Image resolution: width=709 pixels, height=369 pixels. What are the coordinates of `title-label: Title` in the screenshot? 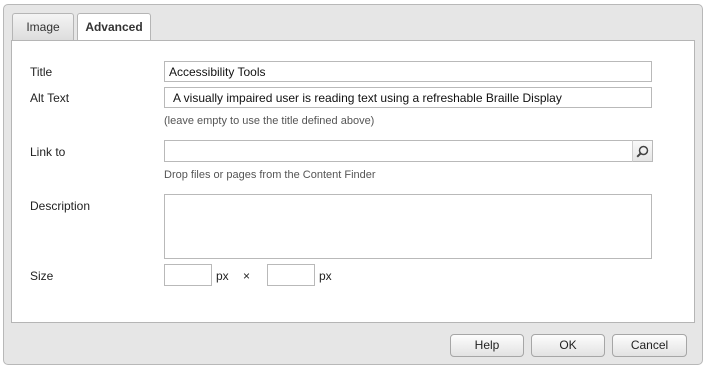 It's located at (41, 72).